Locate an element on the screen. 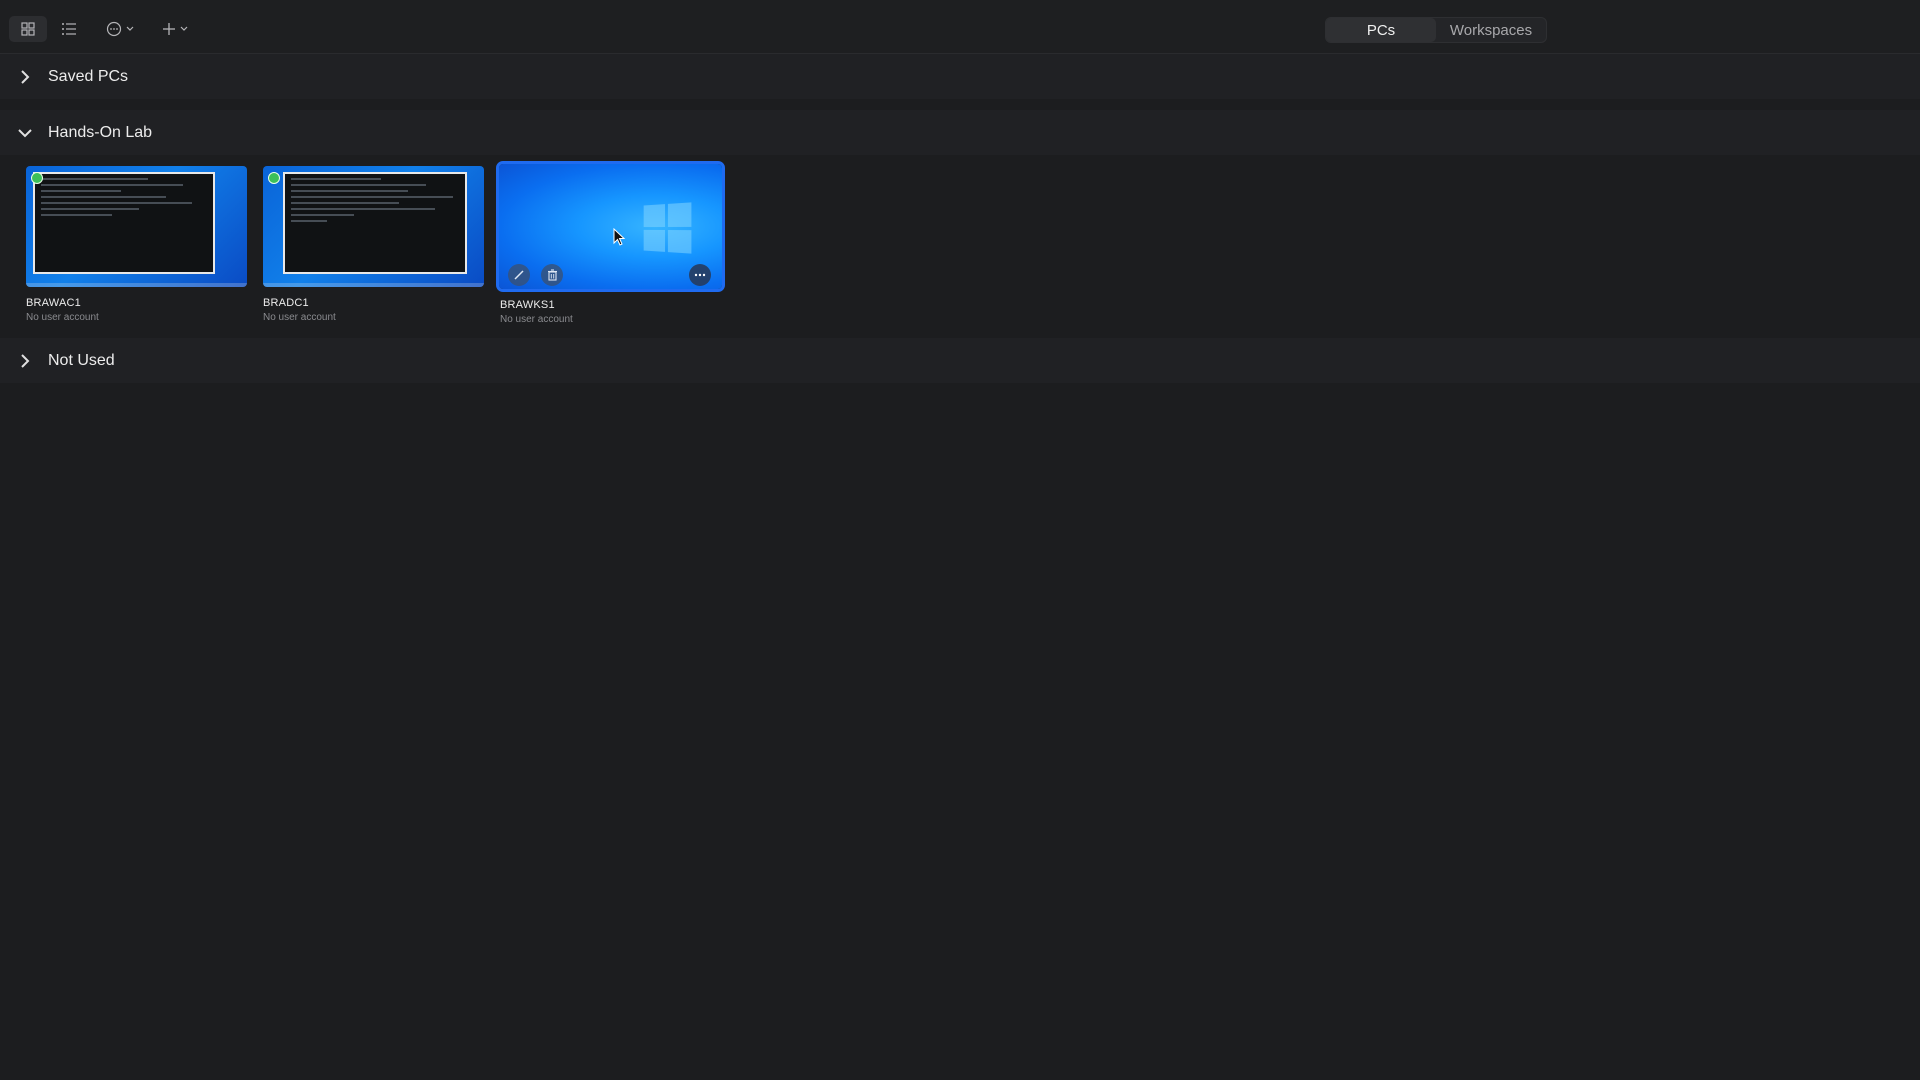 This screenshot has height=1080, width=1920. more-options-button is located at coordinates (120, 29).